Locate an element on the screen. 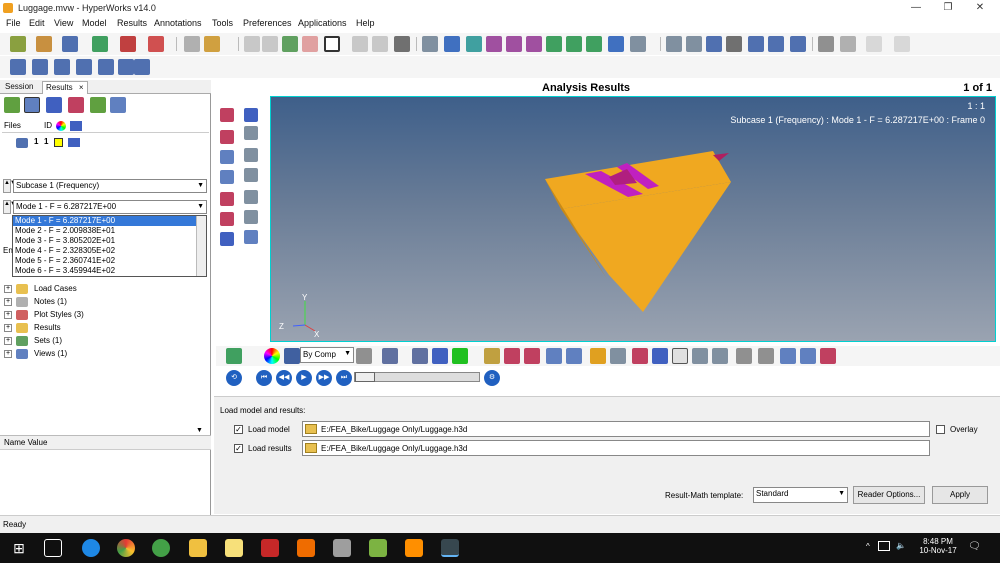 The height and width of the screenshot is (563, 1000). iso-view-icon is located at coordinates (474, 44).